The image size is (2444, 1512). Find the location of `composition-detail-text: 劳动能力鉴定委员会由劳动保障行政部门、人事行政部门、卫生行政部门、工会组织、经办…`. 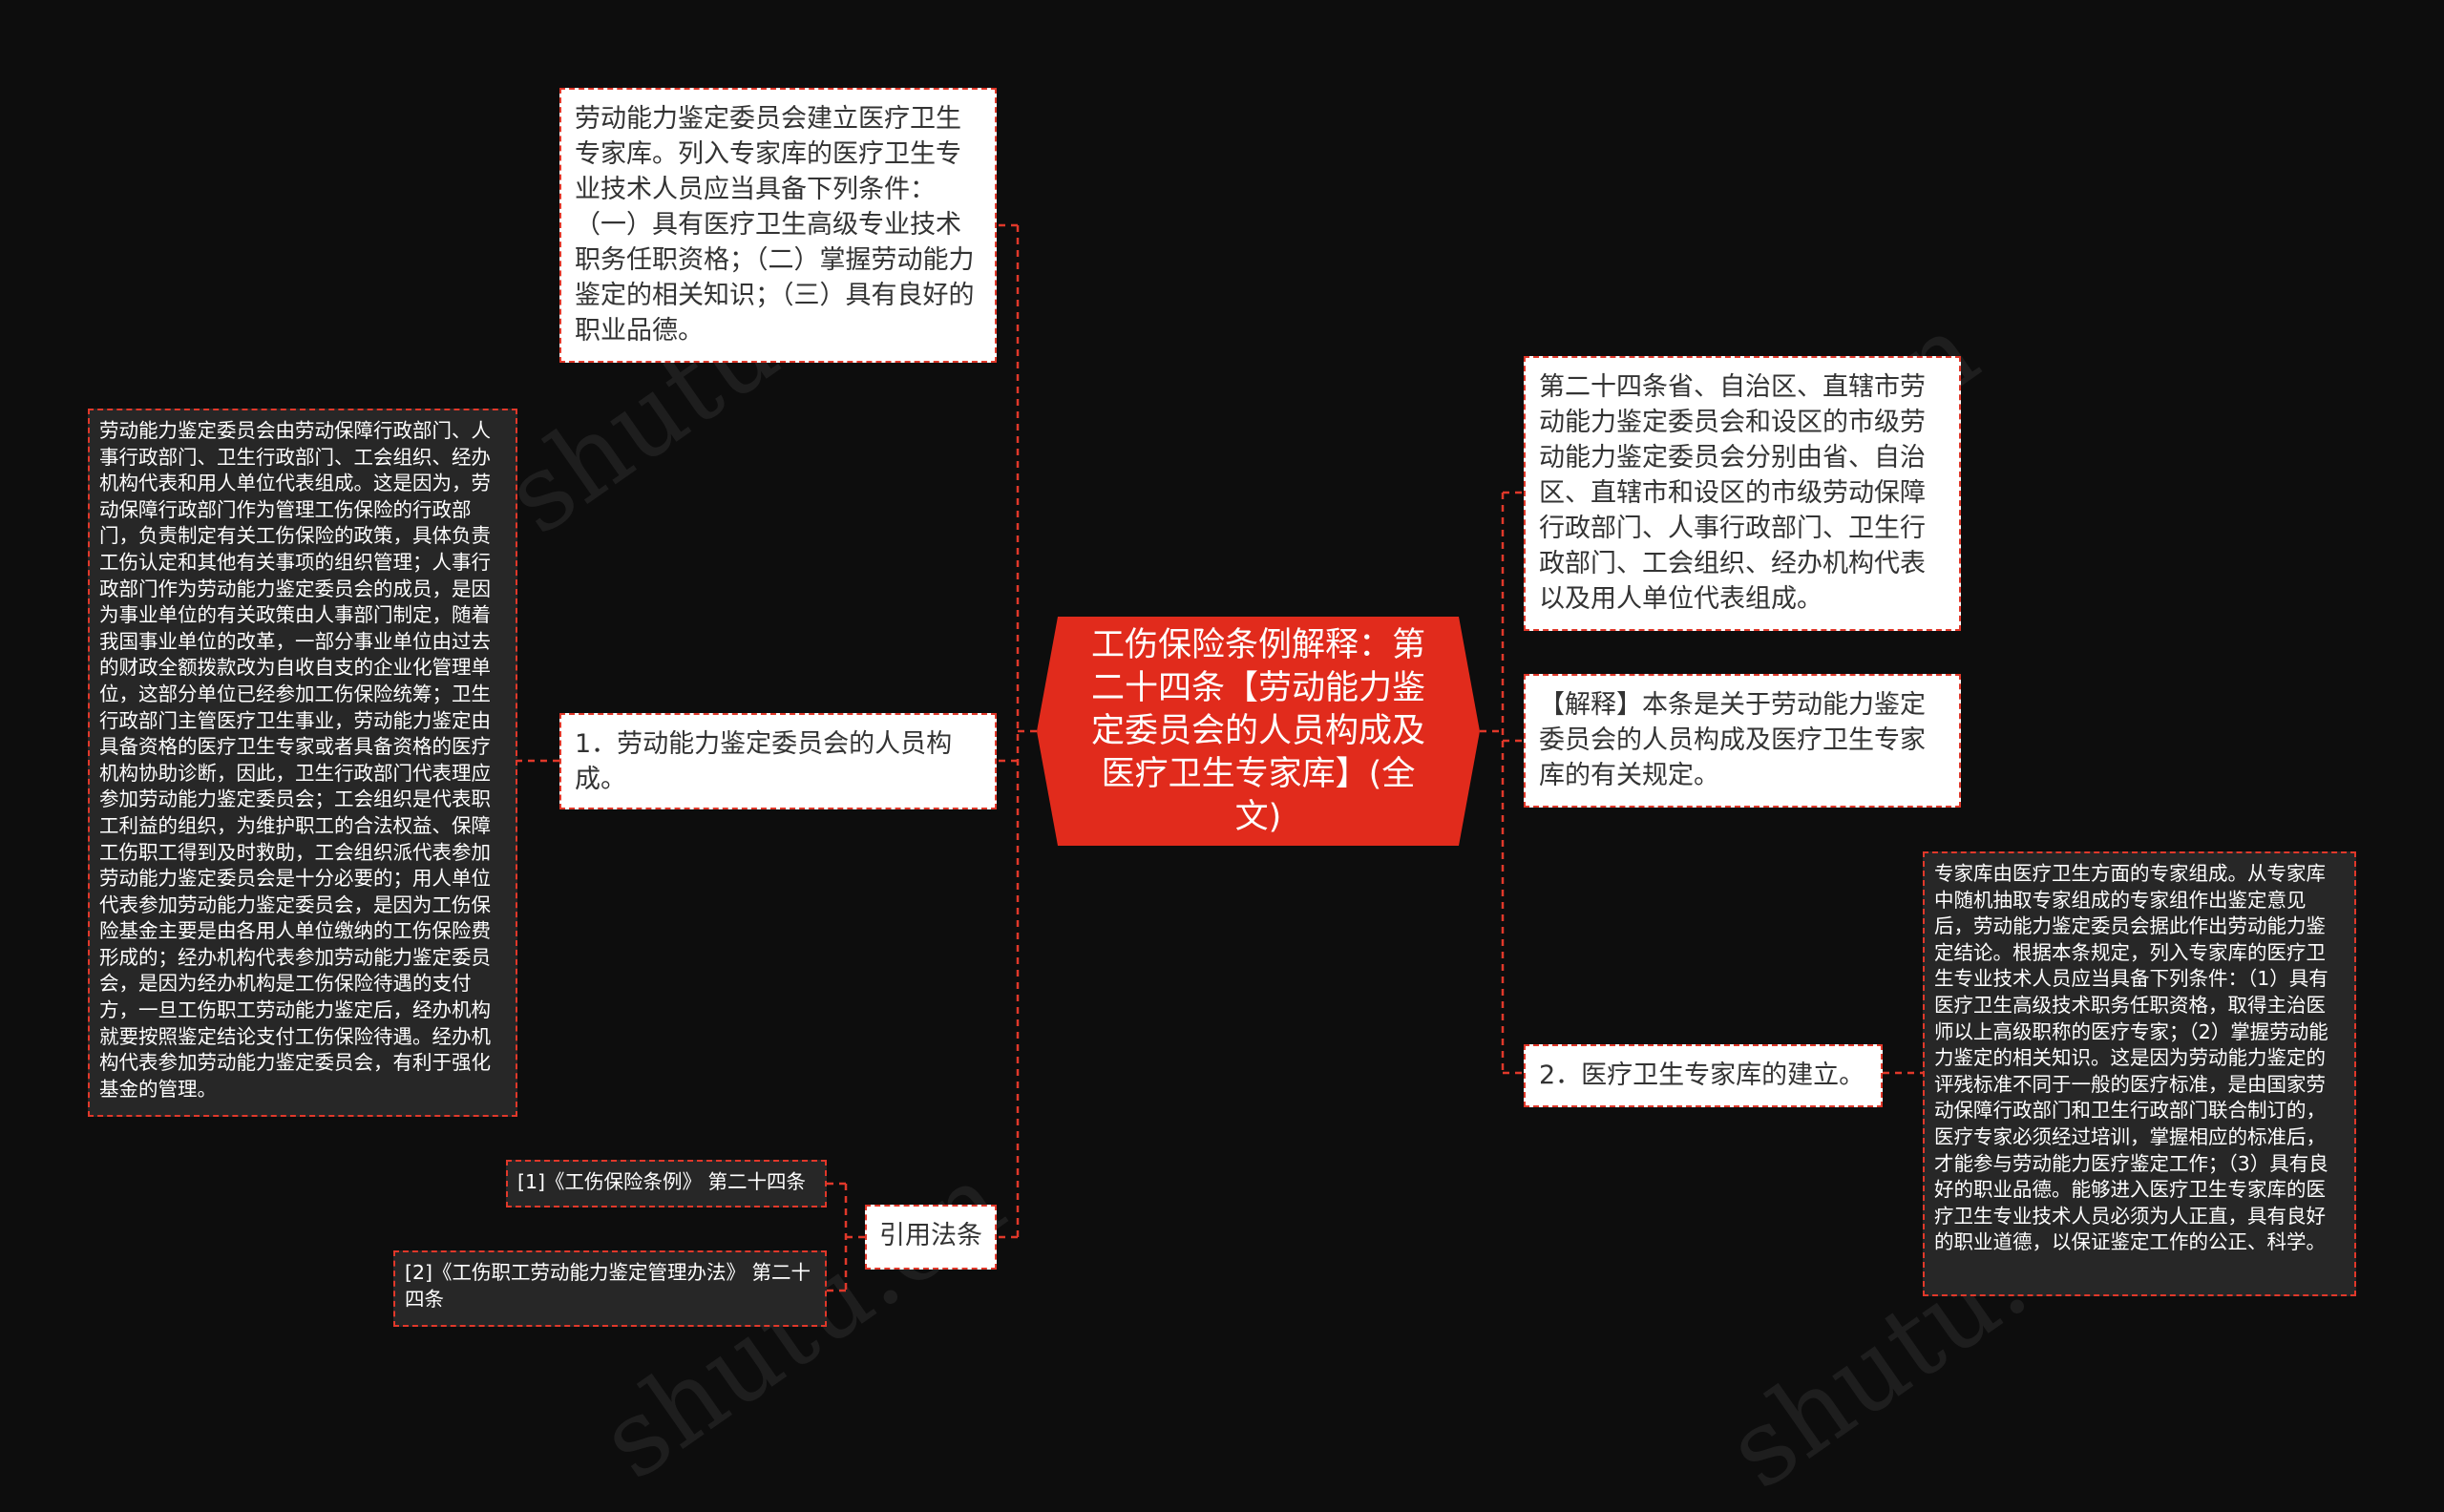

composition-detail-text: 劳动能力鉴定委员会由劳动保障行政部门、人事行政部门、卫生行政部门、工会组织、经办… is located at coordinates (295, 760).